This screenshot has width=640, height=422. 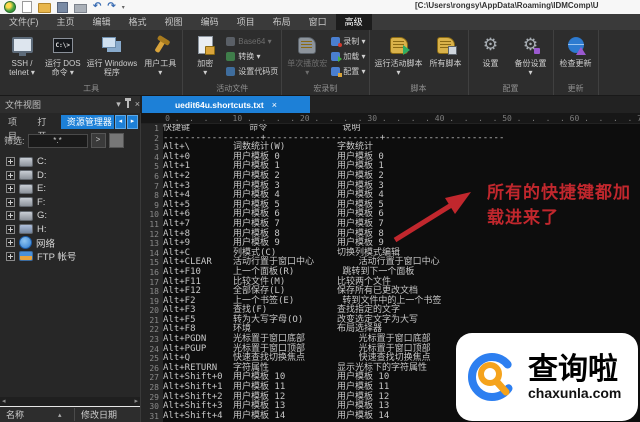 I want to click on qat-customize-caret-icon: ▾, so click(x=123, y=7).